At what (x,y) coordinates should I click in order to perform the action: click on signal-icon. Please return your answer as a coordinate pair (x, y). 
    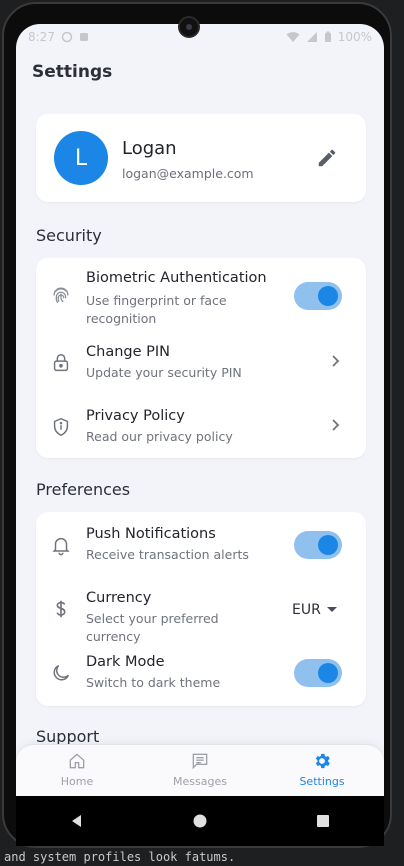
    Looking at the image, I should click on (311, 37).